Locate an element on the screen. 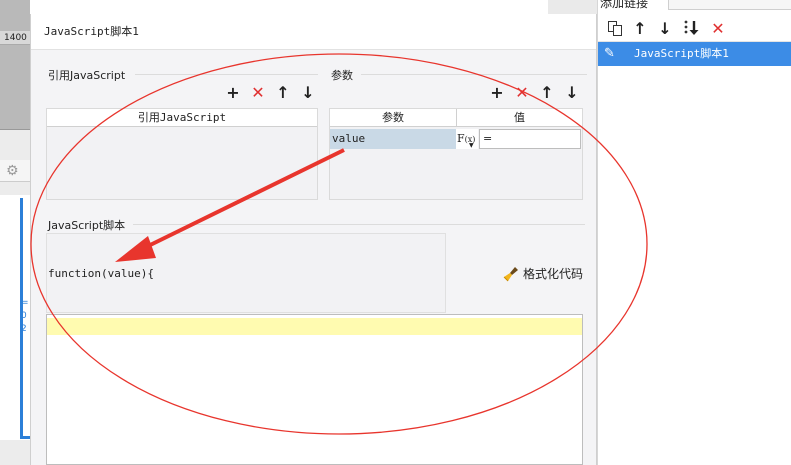 This screenshot has height=465, width=791. column-header: 引用JavaScript is located at coordinates (182, 118).